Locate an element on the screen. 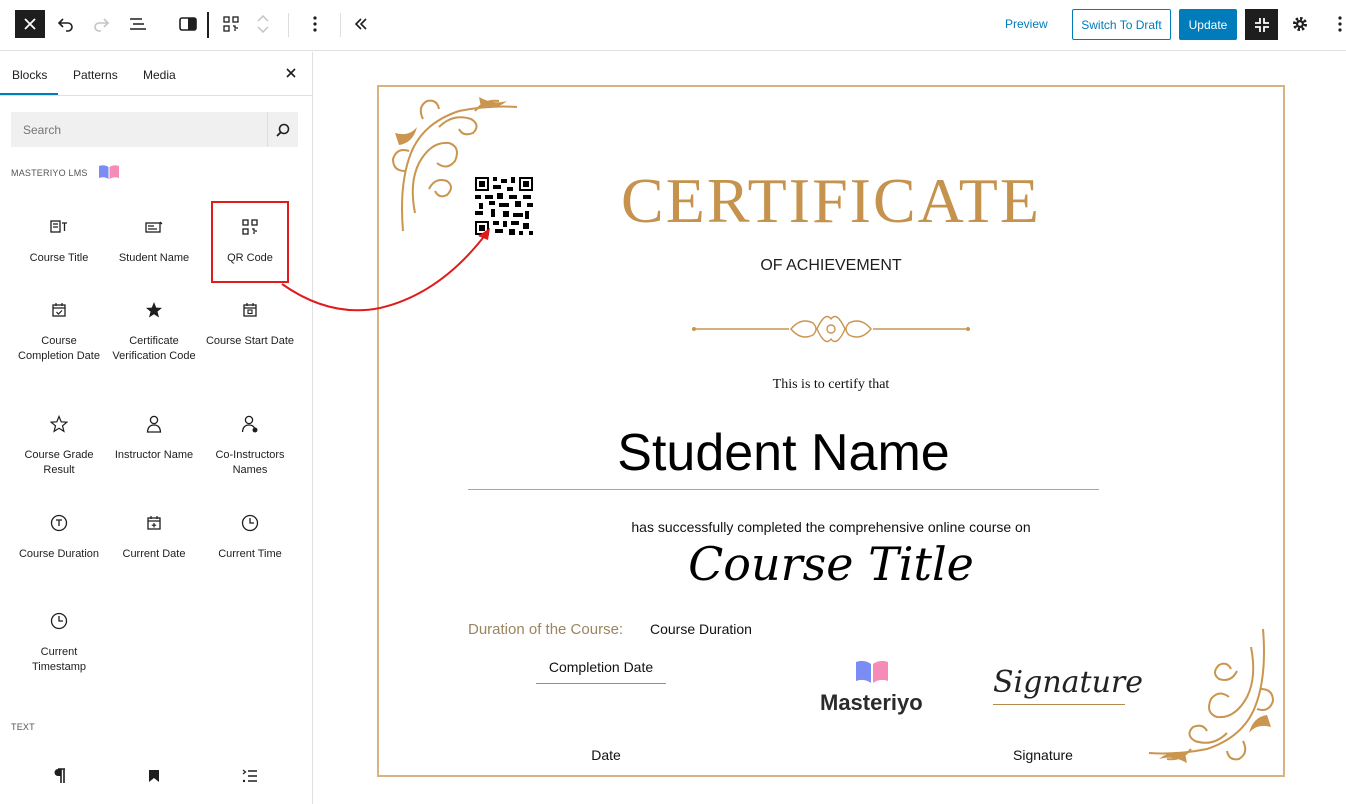 This screenshot has height=804, width=1346. undo-icon is located at coordinates (65, 25).